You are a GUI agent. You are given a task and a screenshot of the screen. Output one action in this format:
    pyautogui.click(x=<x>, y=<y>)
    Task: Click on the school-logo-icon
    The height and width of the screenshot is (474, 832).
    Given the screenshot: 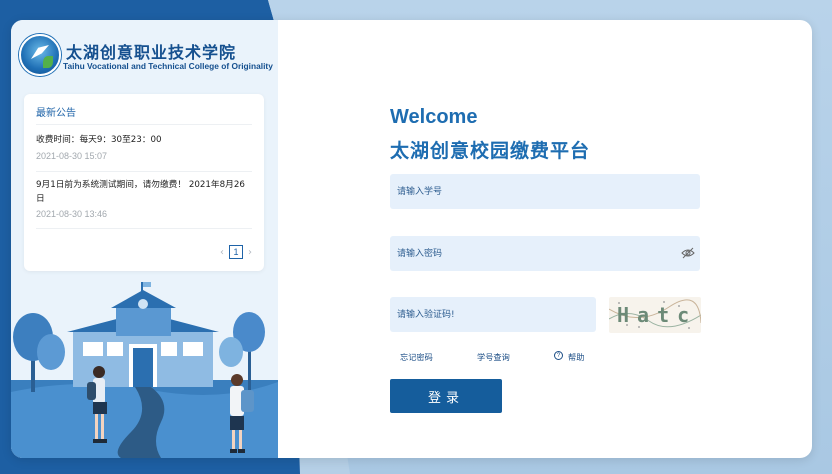 What is the action you would take?
    pyautogui.click(x=40, y=55)
    